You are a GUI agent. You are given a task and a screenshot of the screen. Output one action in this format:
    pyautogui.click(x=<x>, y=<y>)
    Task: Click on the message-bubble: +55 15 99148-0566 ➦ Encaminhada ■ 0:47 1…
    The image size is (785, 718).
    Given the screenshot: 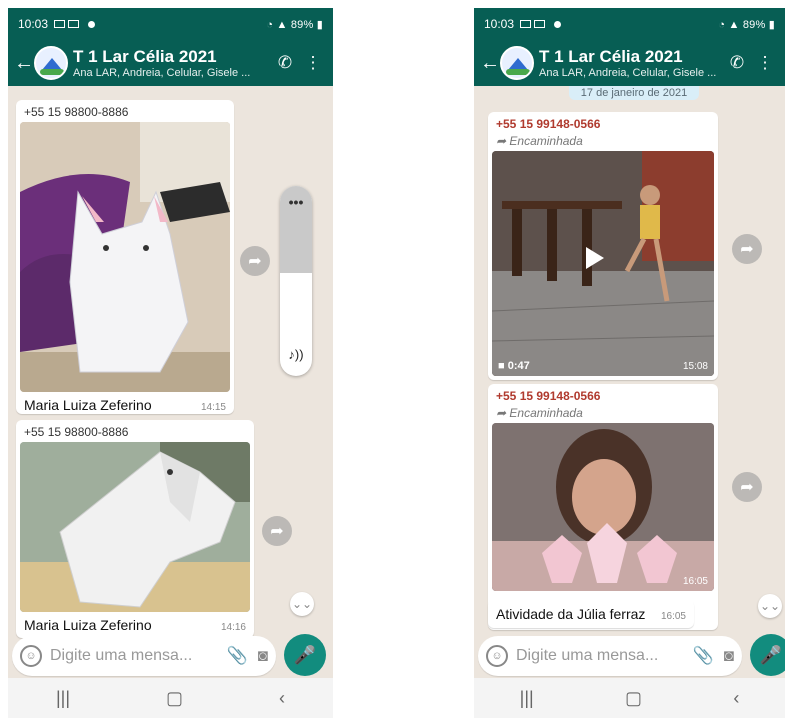 What is the action you would take?
    pyautogui.click(x=603, y=246)
    